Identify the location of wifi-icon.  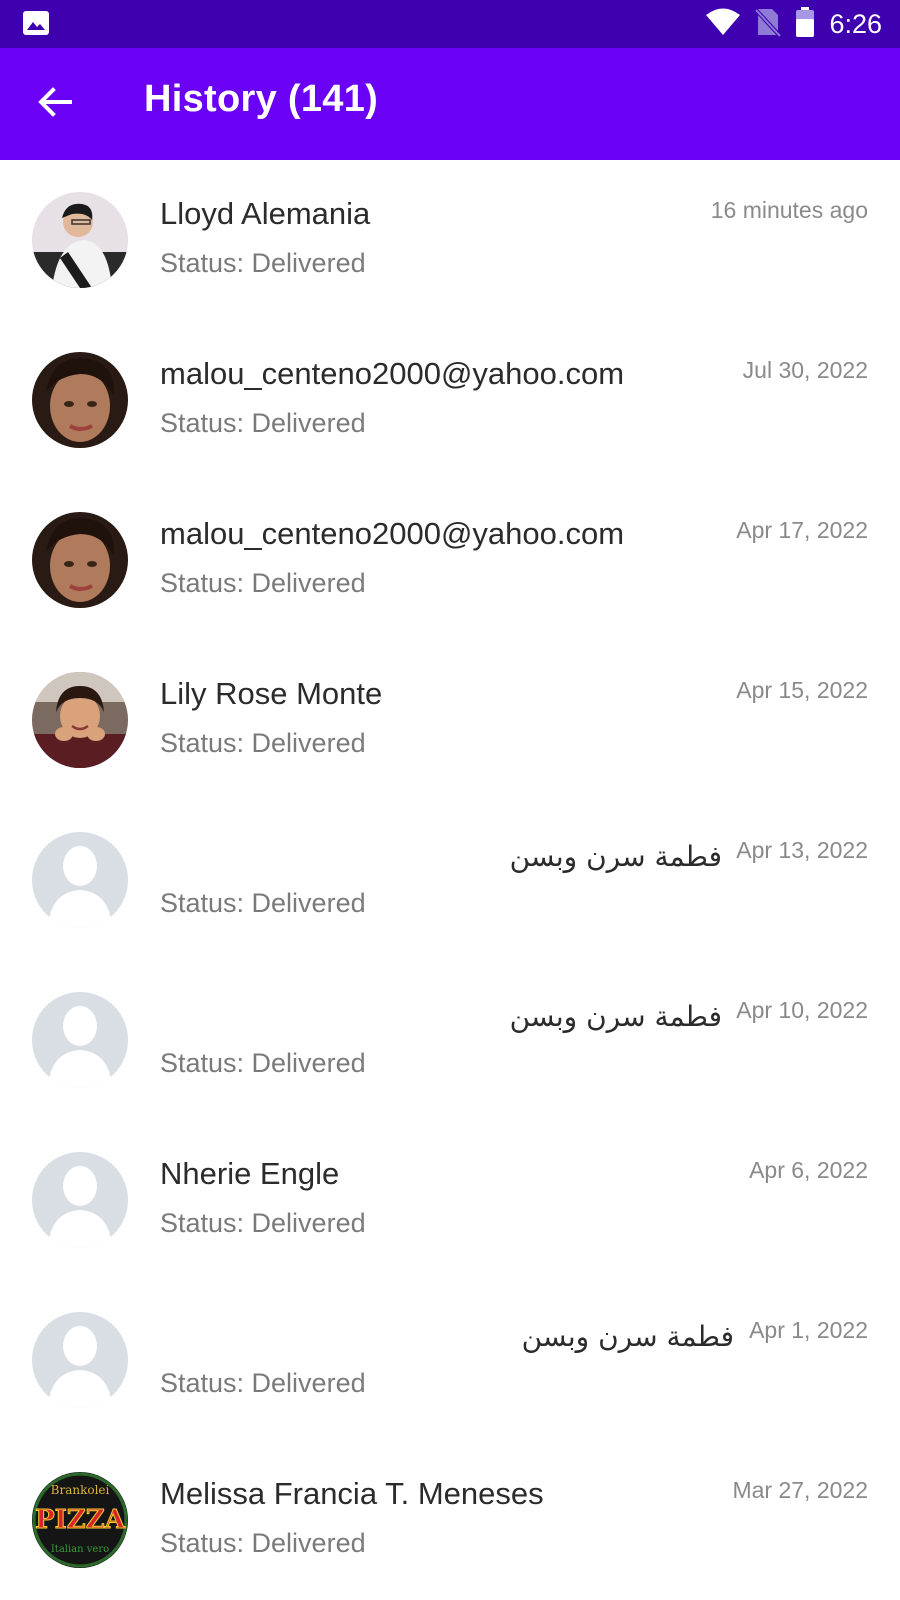
(723, 24).